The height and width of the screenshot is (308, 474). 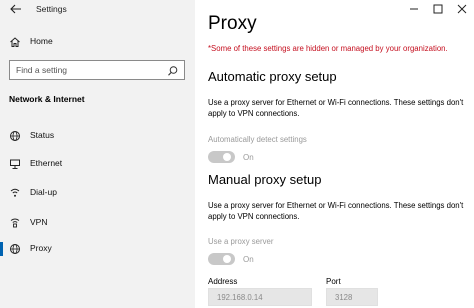 I want to click on manual-proxy-heading: Manual proxy setup, so click(x=265, y=179).